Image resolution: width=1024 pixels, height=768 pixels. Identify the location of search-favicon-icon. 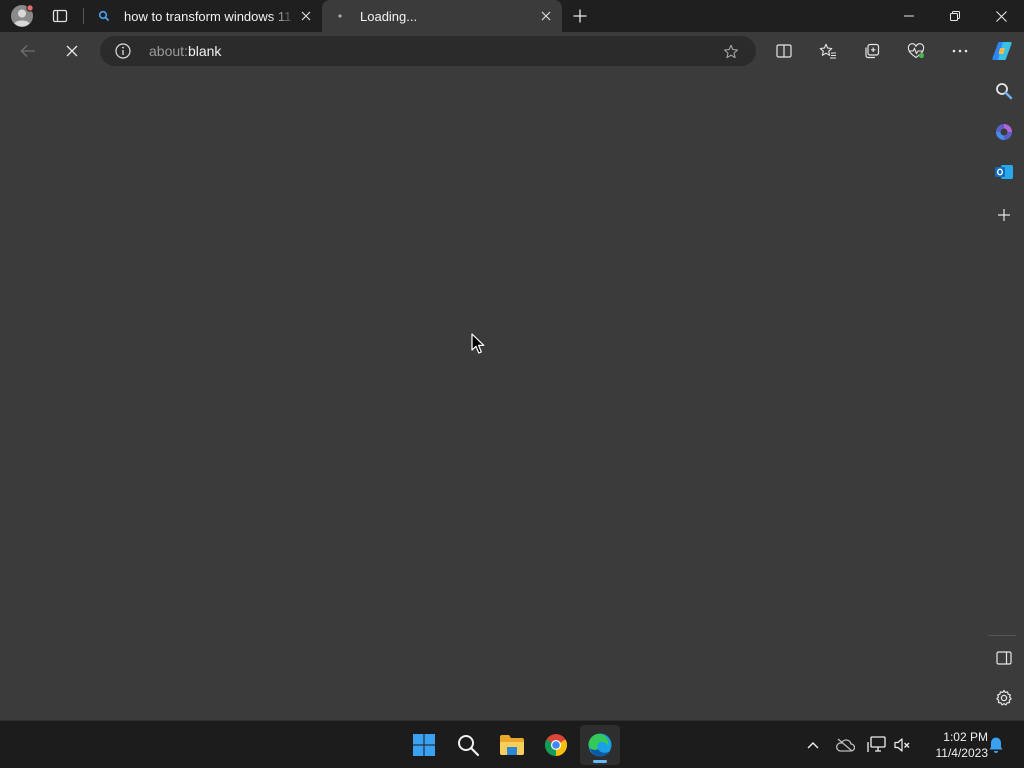
(104, 16).